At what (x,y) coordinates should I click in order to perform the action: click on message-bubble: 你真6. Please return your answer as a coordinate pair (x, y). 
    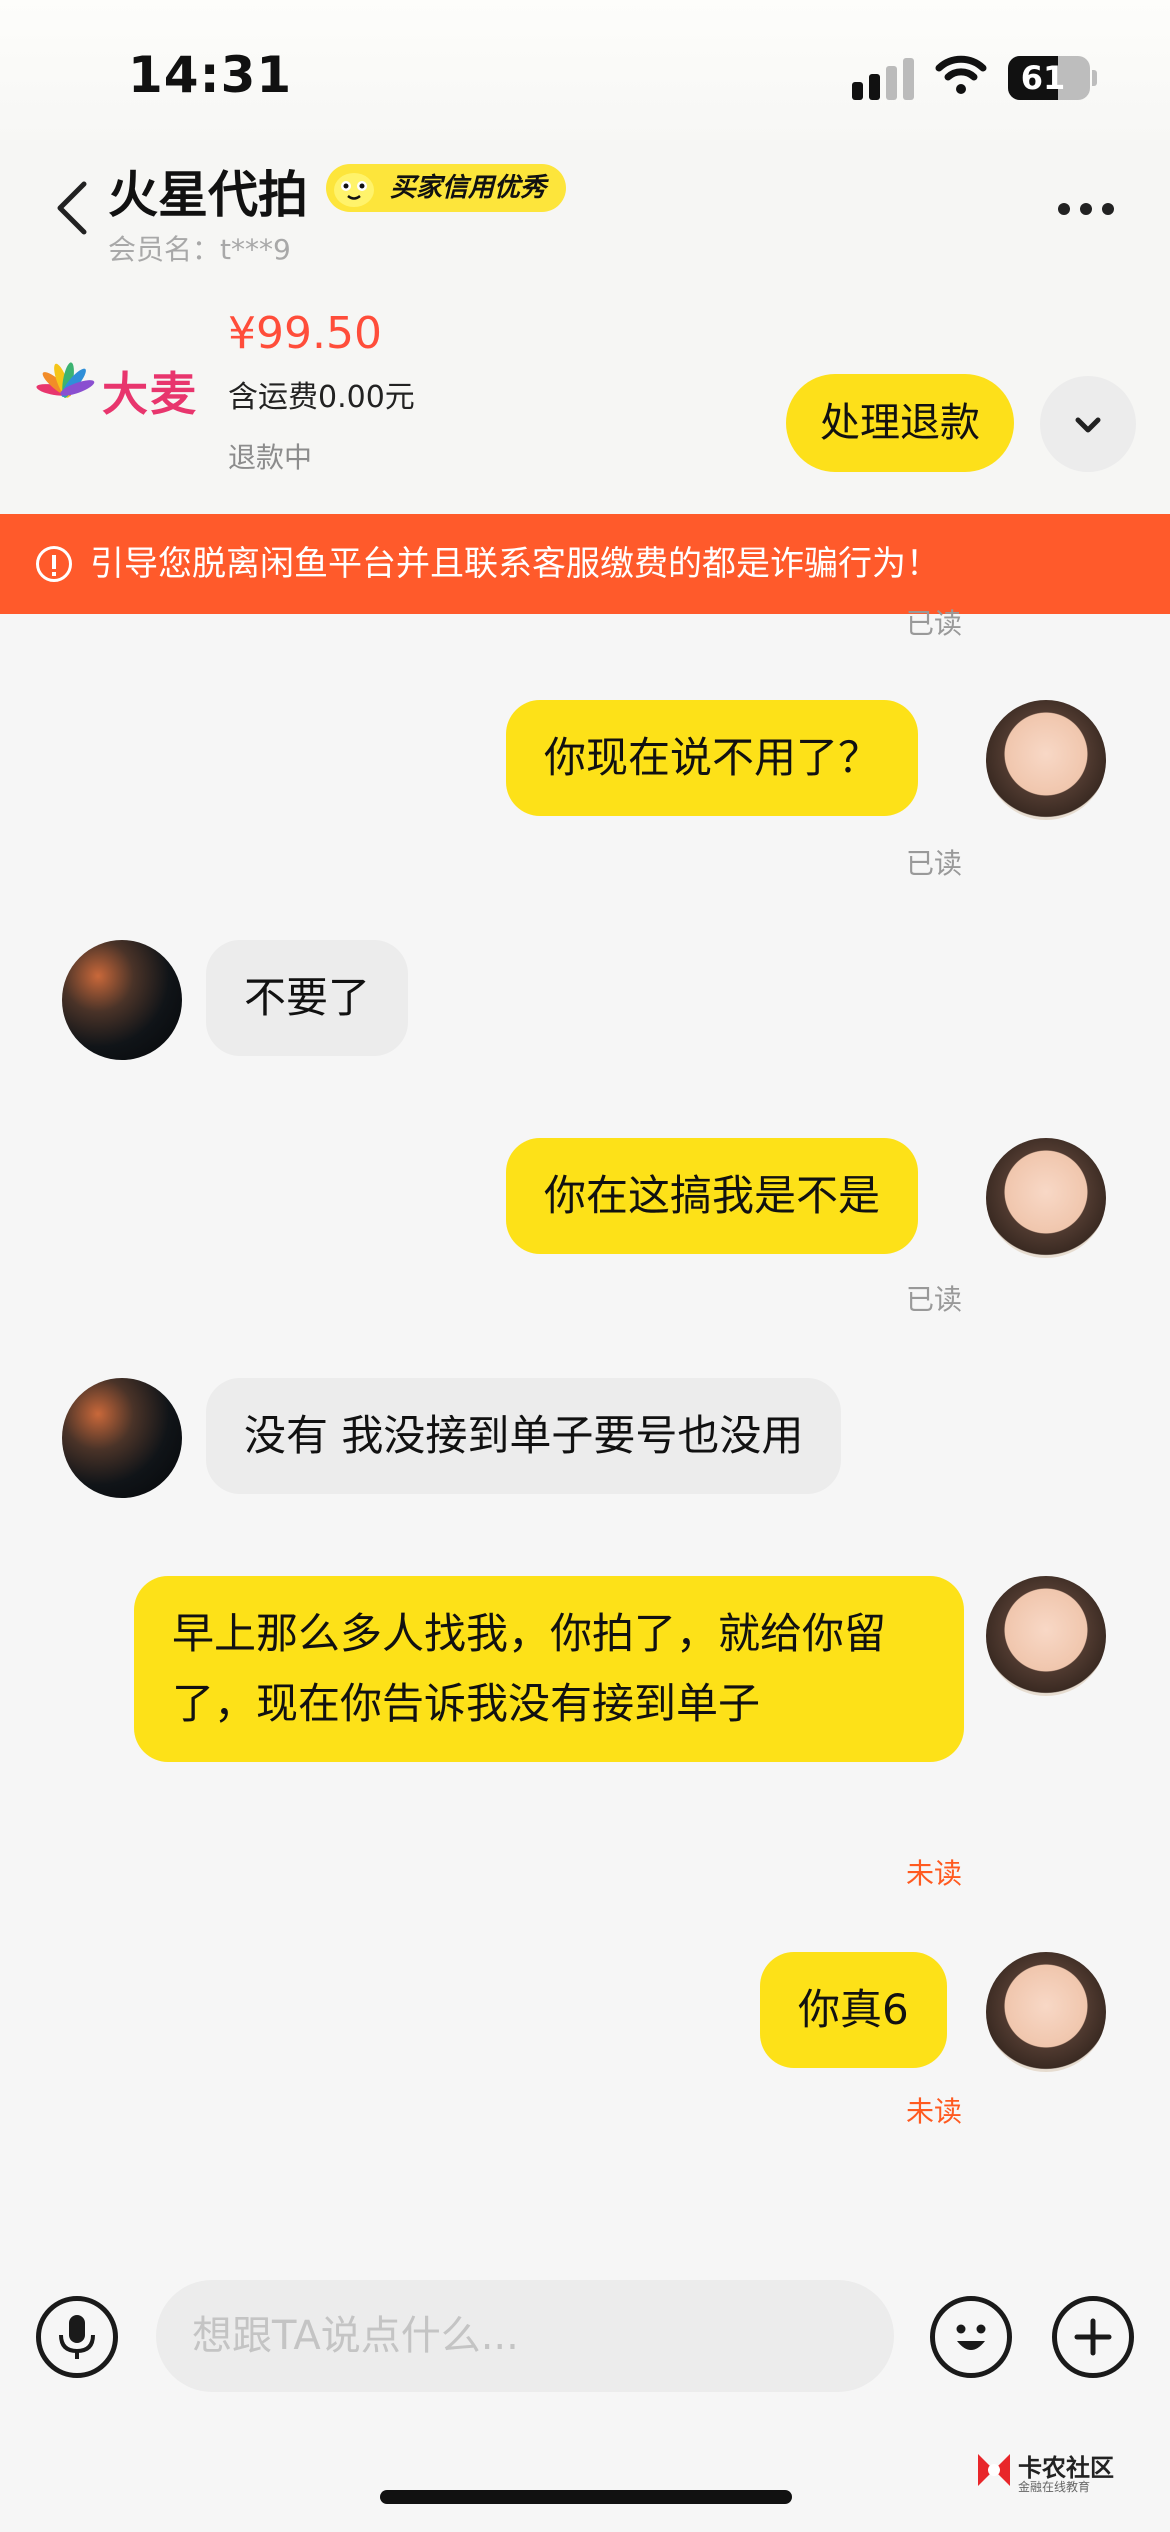
    Looking at the image, I should click on (853, 2010).